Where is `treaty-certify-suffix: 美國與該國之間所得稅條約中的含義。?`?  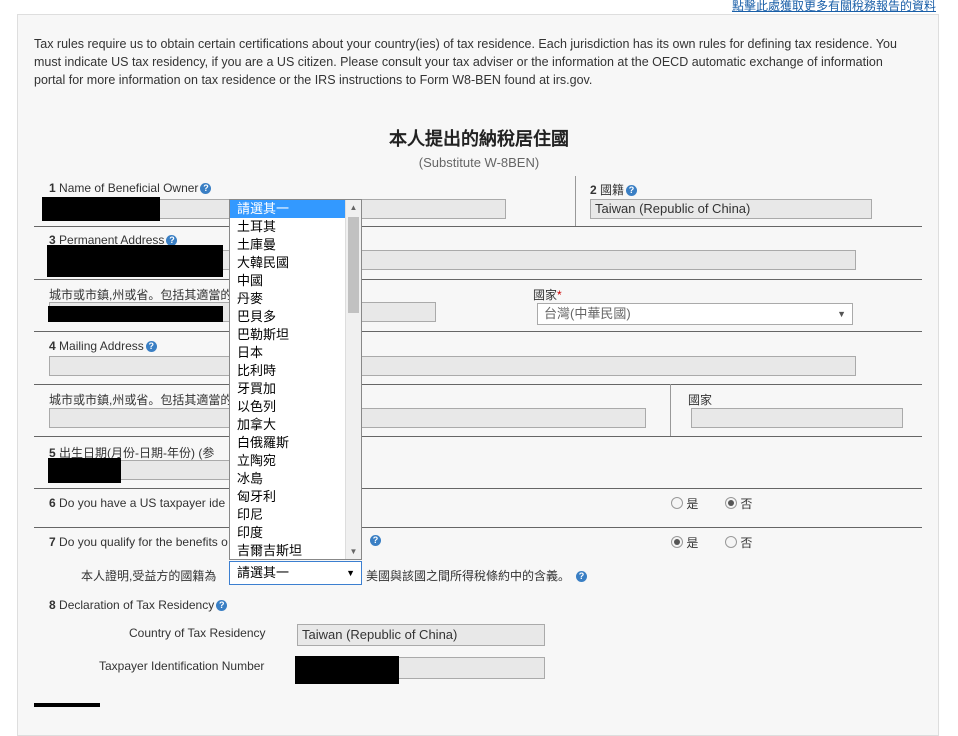 treaty-certify-suffix: 美國與該國之間所得稅條約中的含義。? is located at coordinates (477, 575).